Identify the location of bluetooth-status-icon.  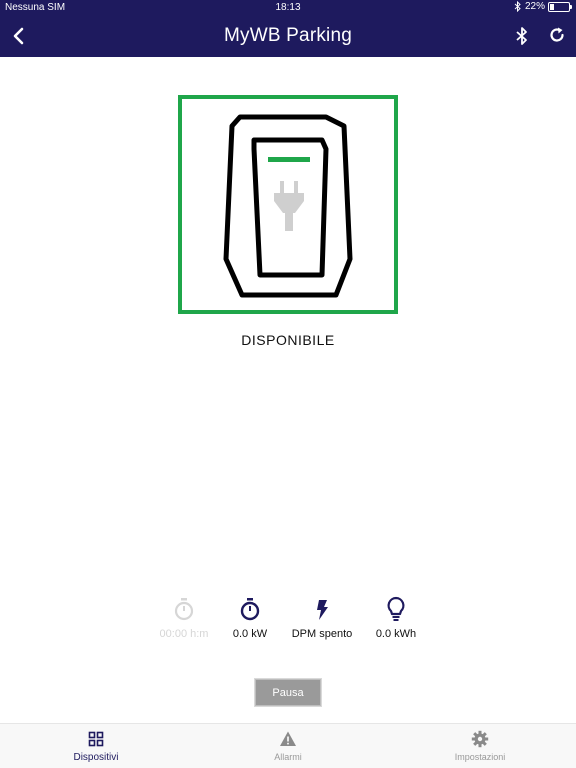
(517, 6).